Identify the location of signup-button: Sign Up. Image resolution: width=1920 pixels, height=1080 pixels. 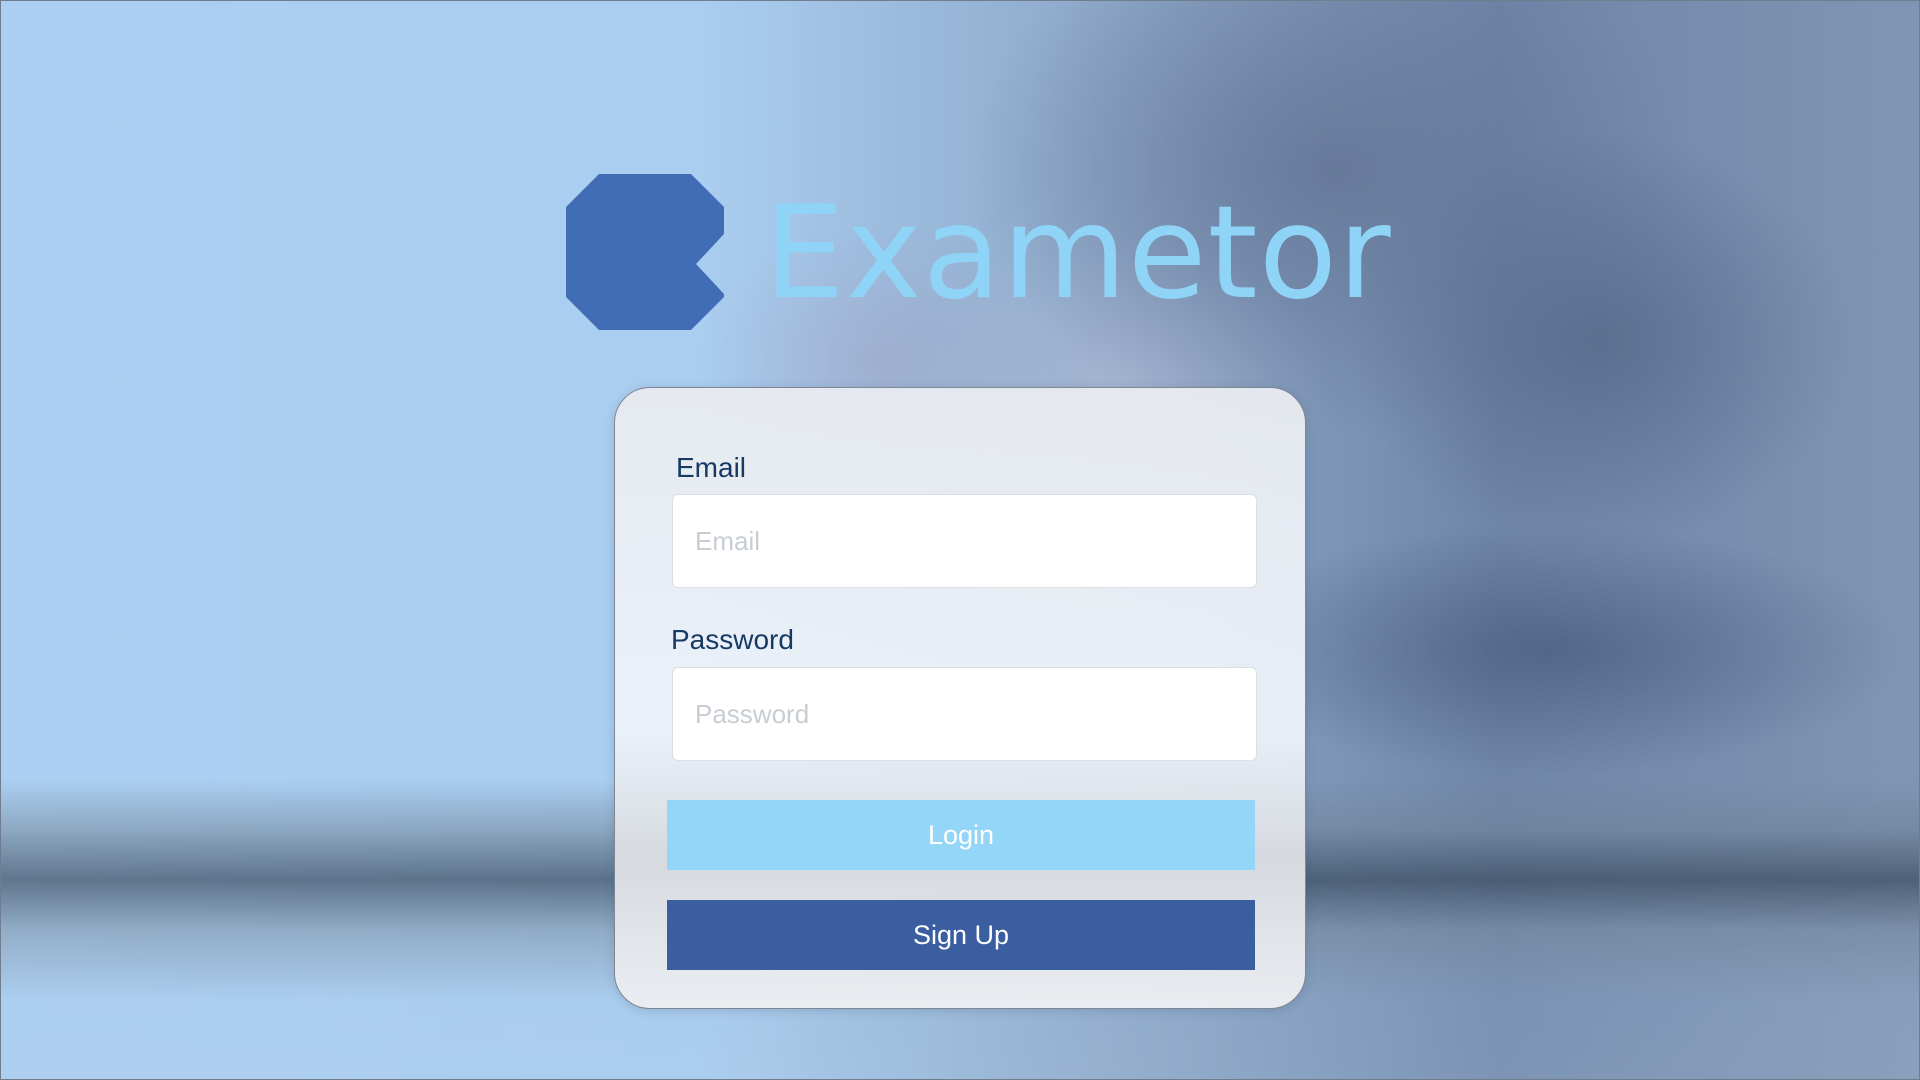
(961, 935).